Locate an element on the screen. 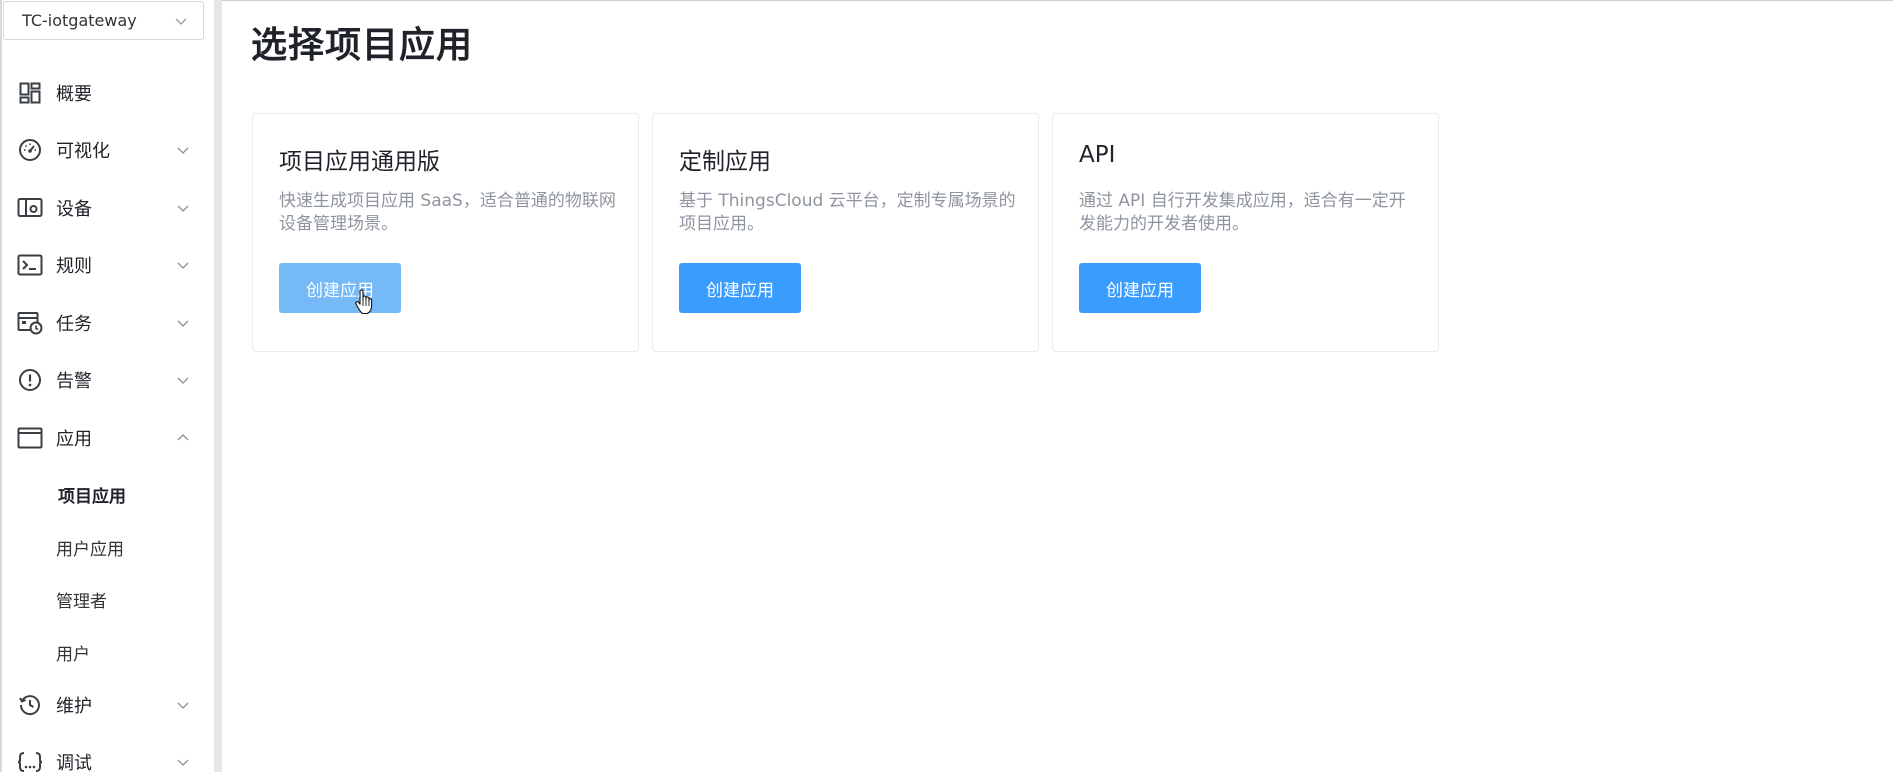  alert-circle-icon is located at coordinates (30, 380).